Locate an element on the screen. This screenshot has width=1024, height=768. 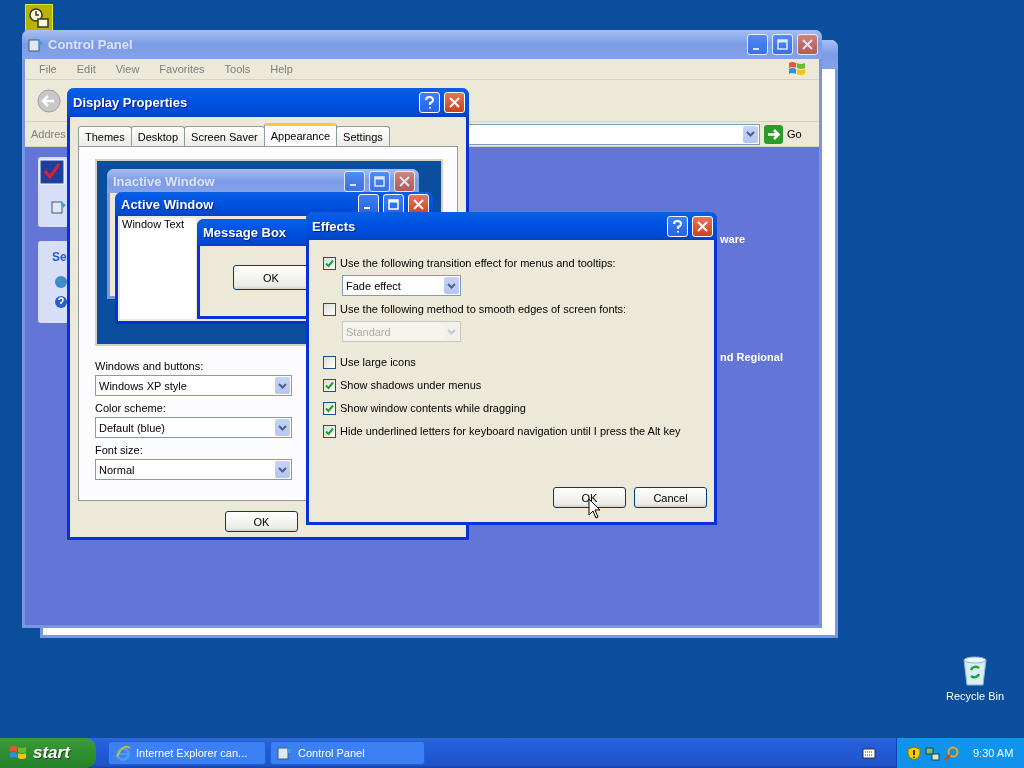
desktop-shortcut-icon is located at coordinates (39, 18).